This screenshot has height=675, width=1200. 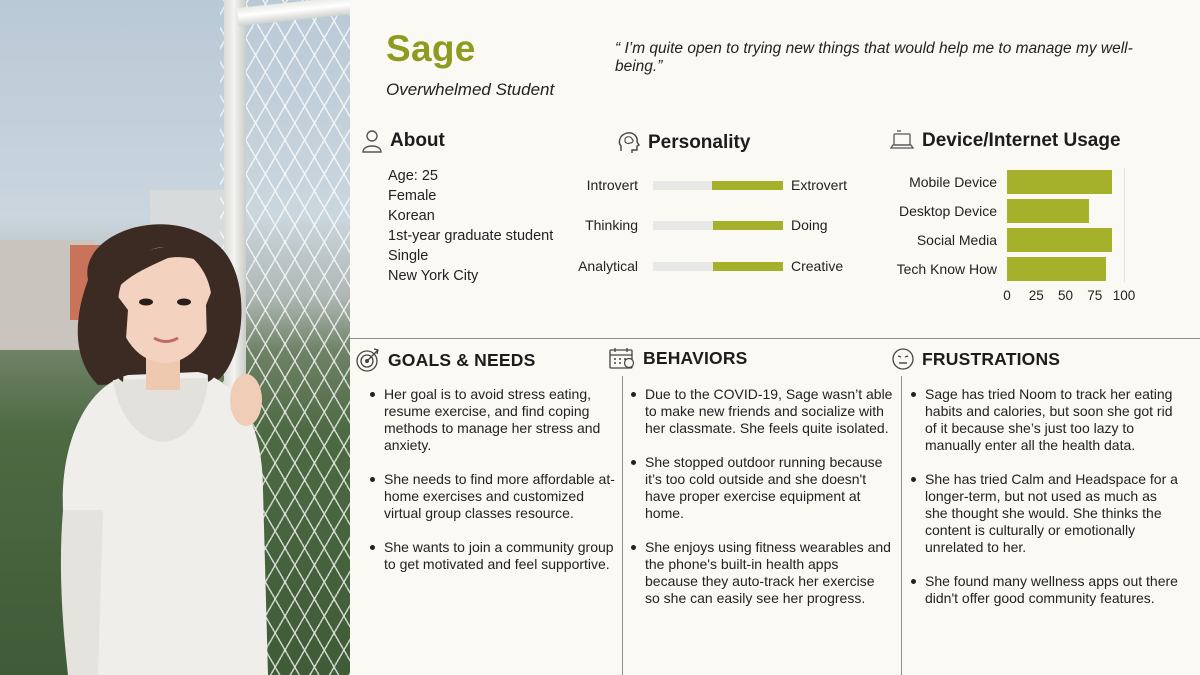 I want to click on about-heading: About, so click(x=403, y=141).